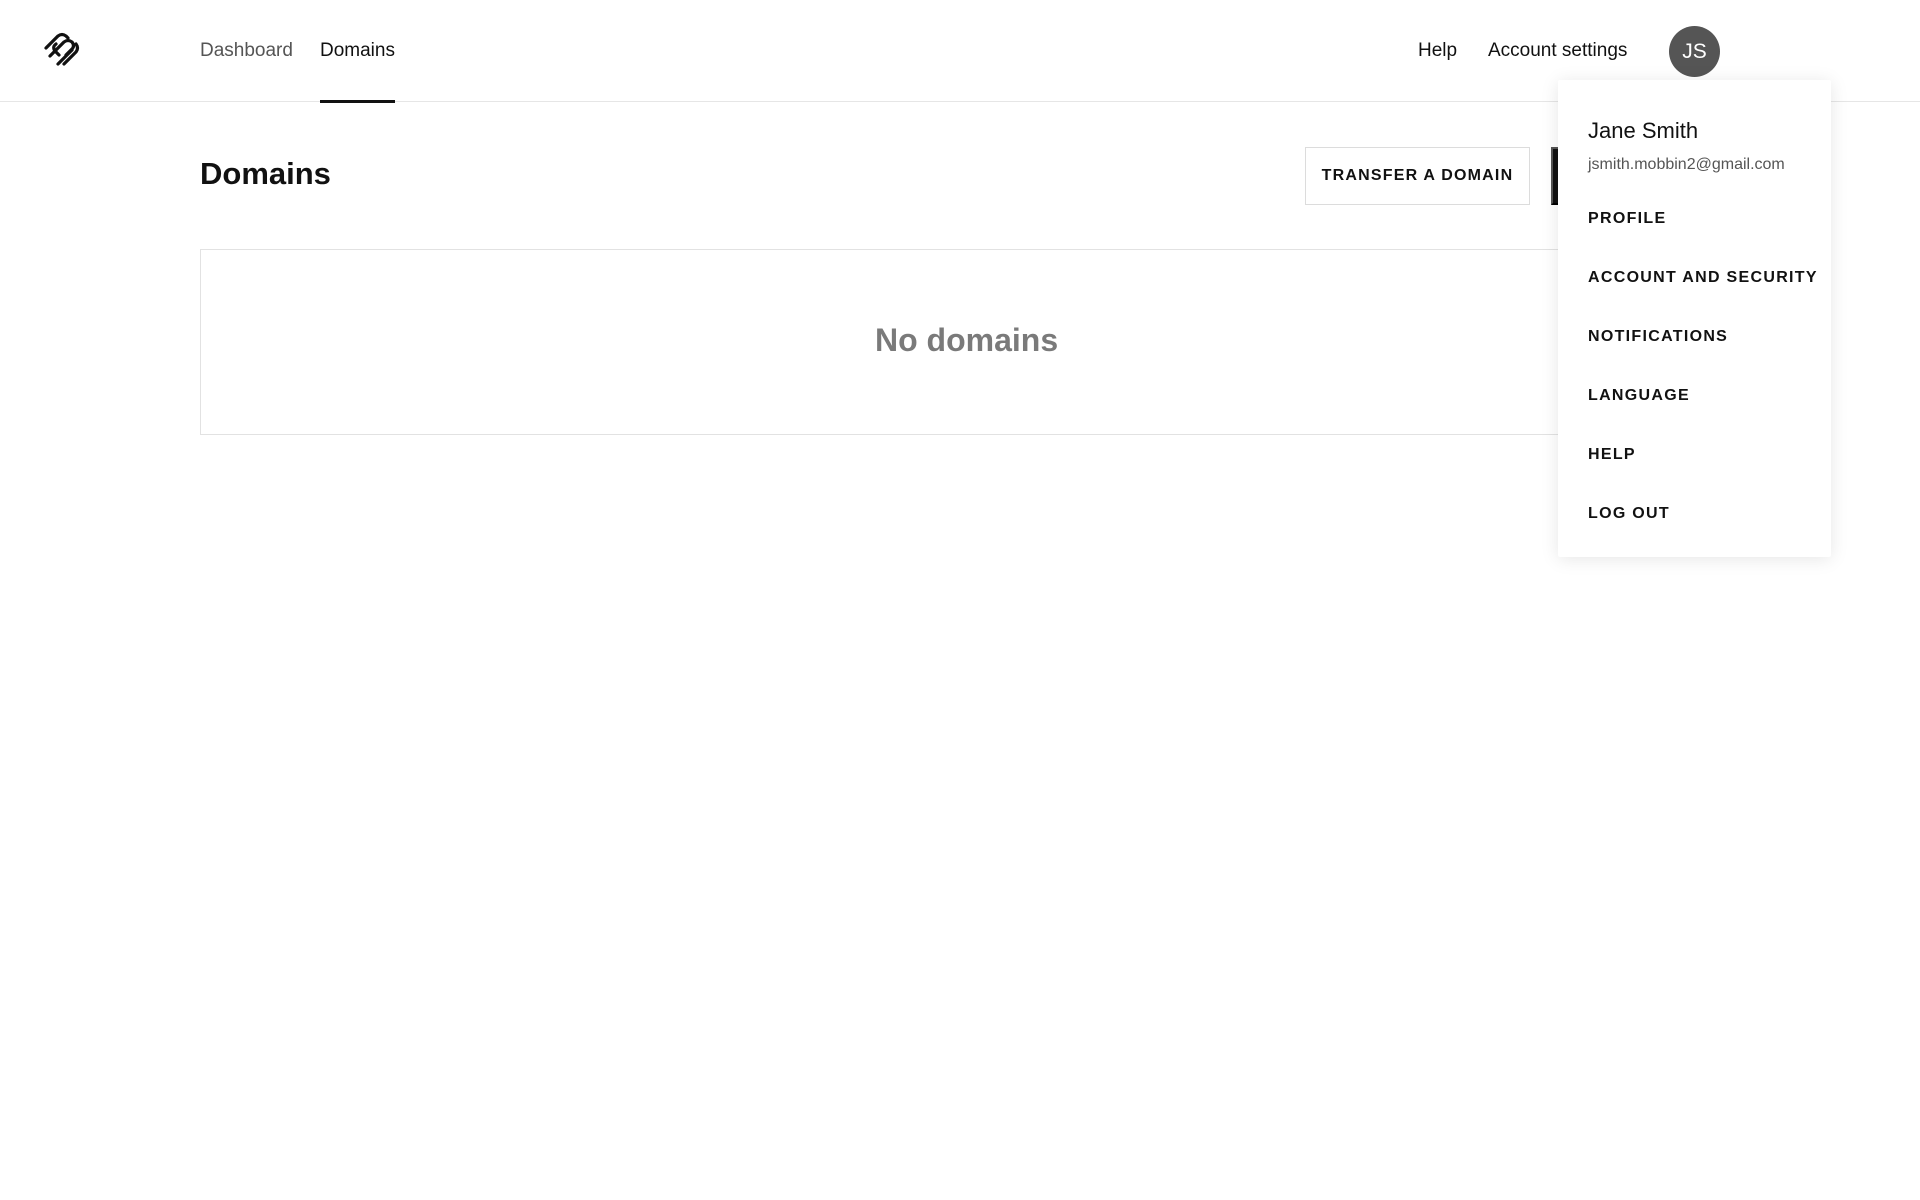 The height and width of the screenshot is (1200, 1920). Describe the element at coordinates (1629, 514) in the screenshot. I see `menu-item-log-out: LOG OUT` at that location.